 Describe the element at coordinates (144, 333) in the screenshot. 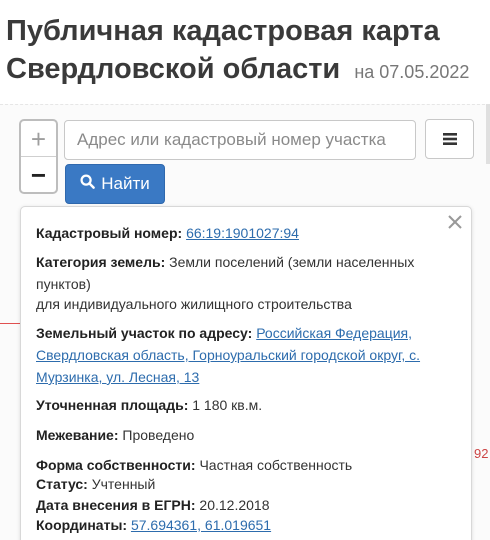

I see `address-label: Земельный участок по адресу:` at that location.